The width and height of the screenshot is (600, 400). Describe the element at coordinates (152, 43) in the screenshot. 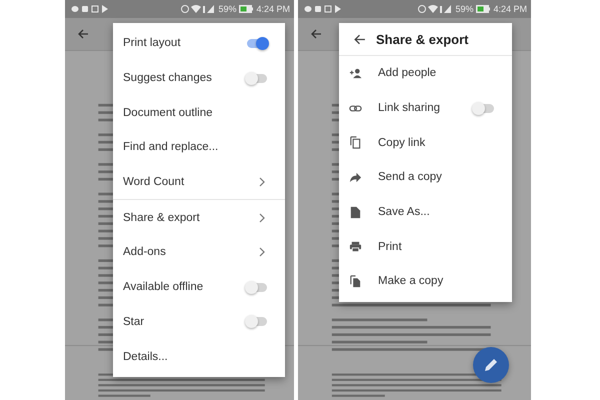

I see `menu-item: Print layout` at that location.